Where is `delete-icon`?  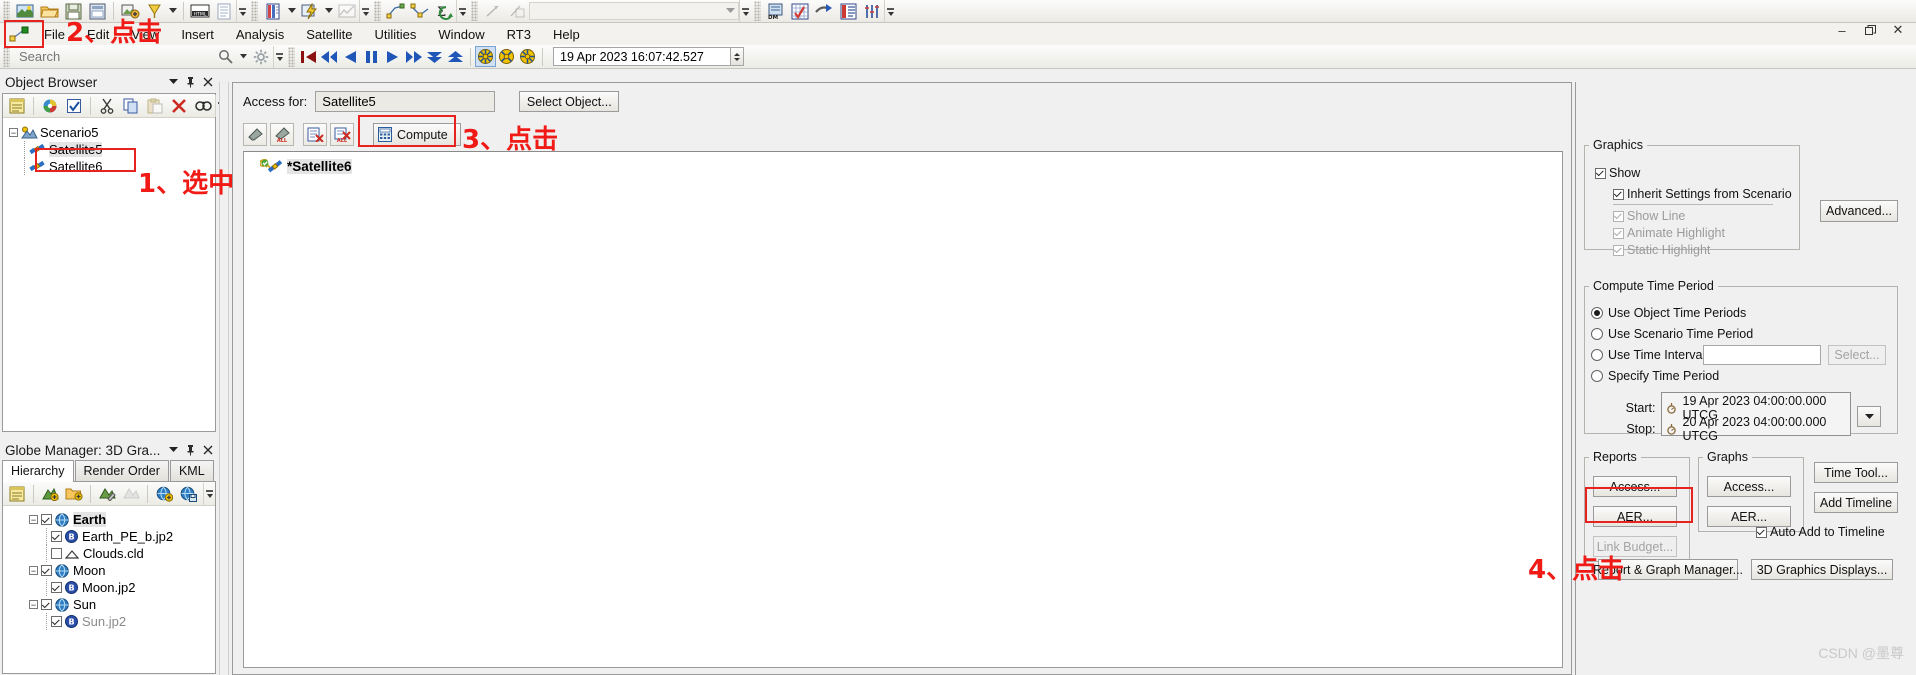 delete-icon is located at coordinates (179, 106).